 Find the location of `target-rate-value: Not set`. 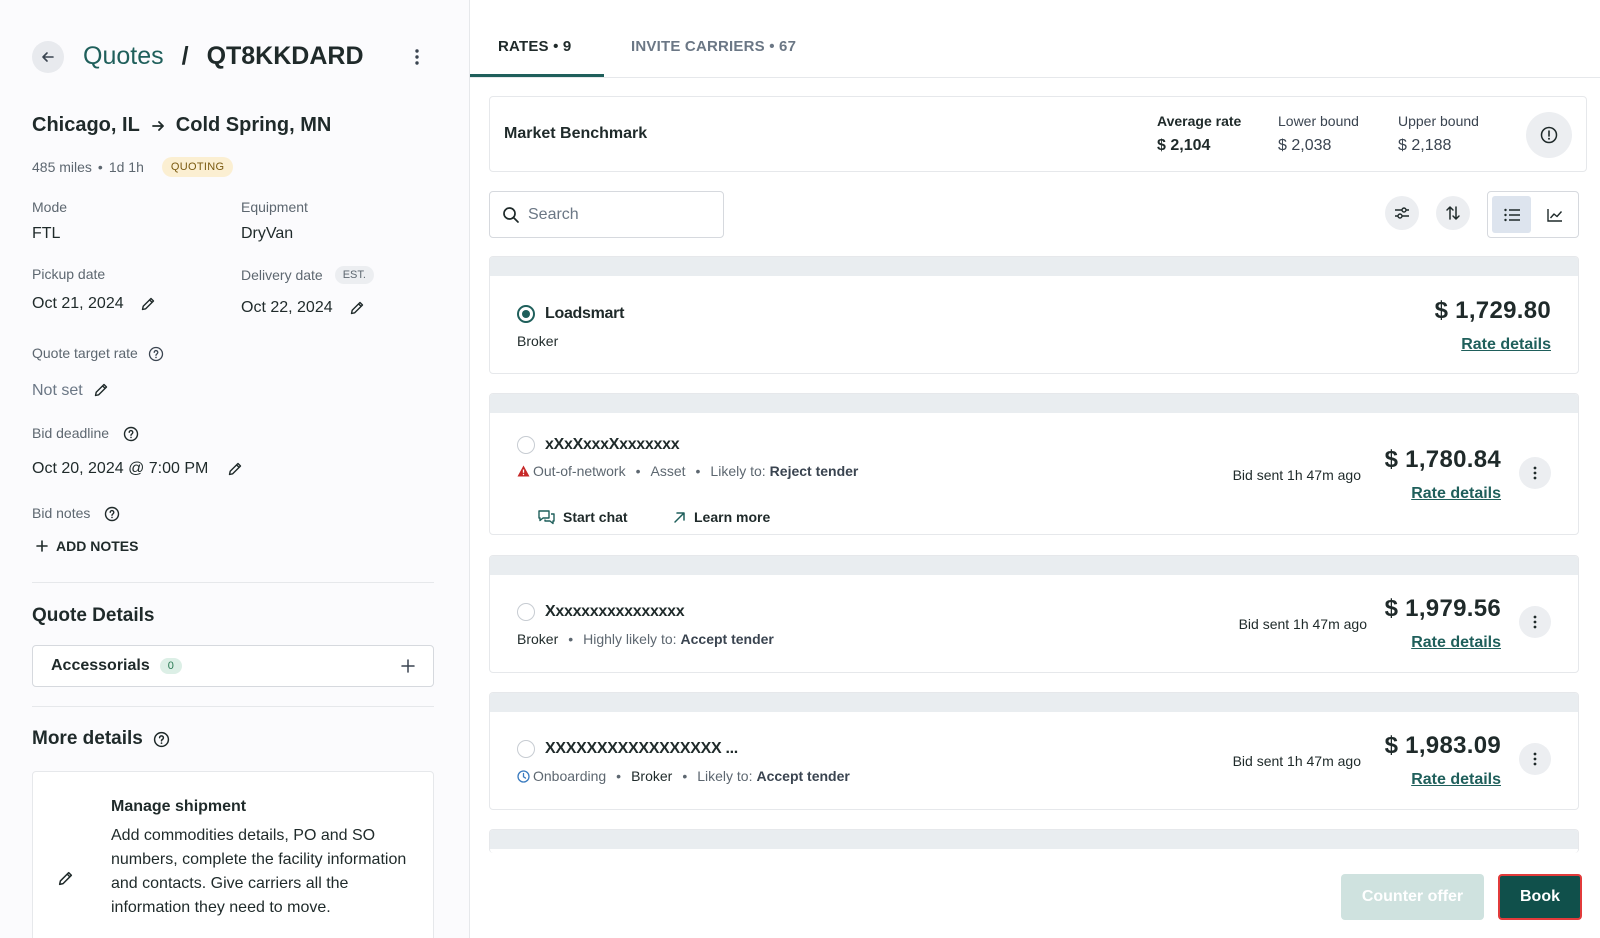

target-rate-value: Not set is located at coordinates (57, 390).